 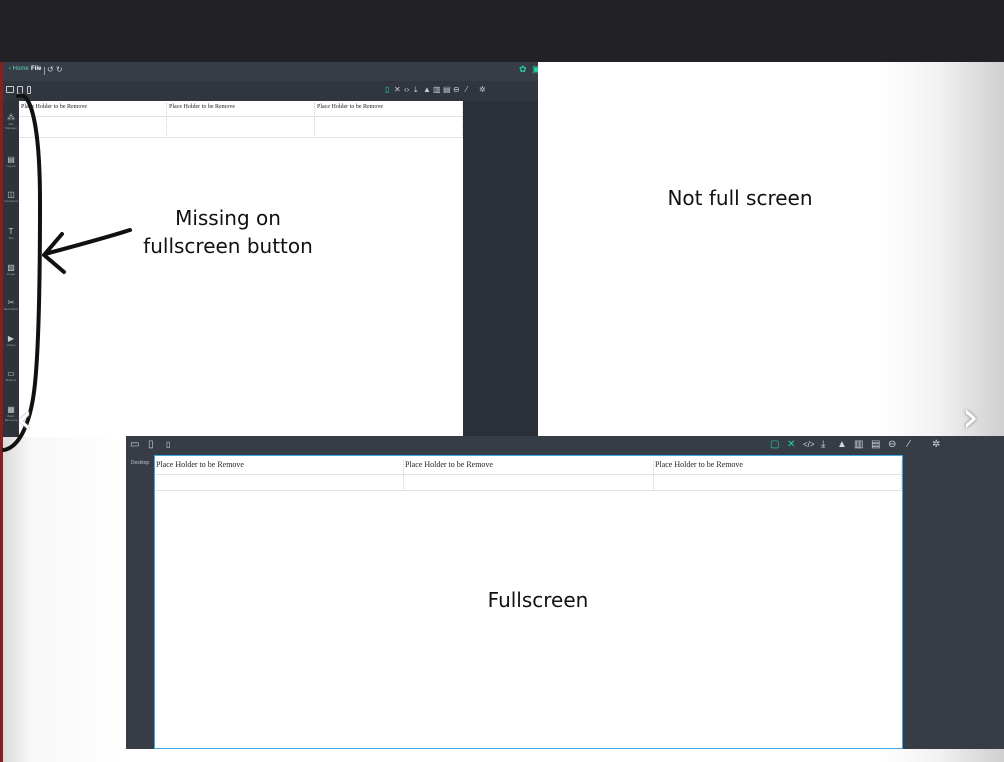 What do you see at coordinates (168, 445) in the screenshot?
I see `mobile-view-icon: ▯` at bounding box center [168, 445].